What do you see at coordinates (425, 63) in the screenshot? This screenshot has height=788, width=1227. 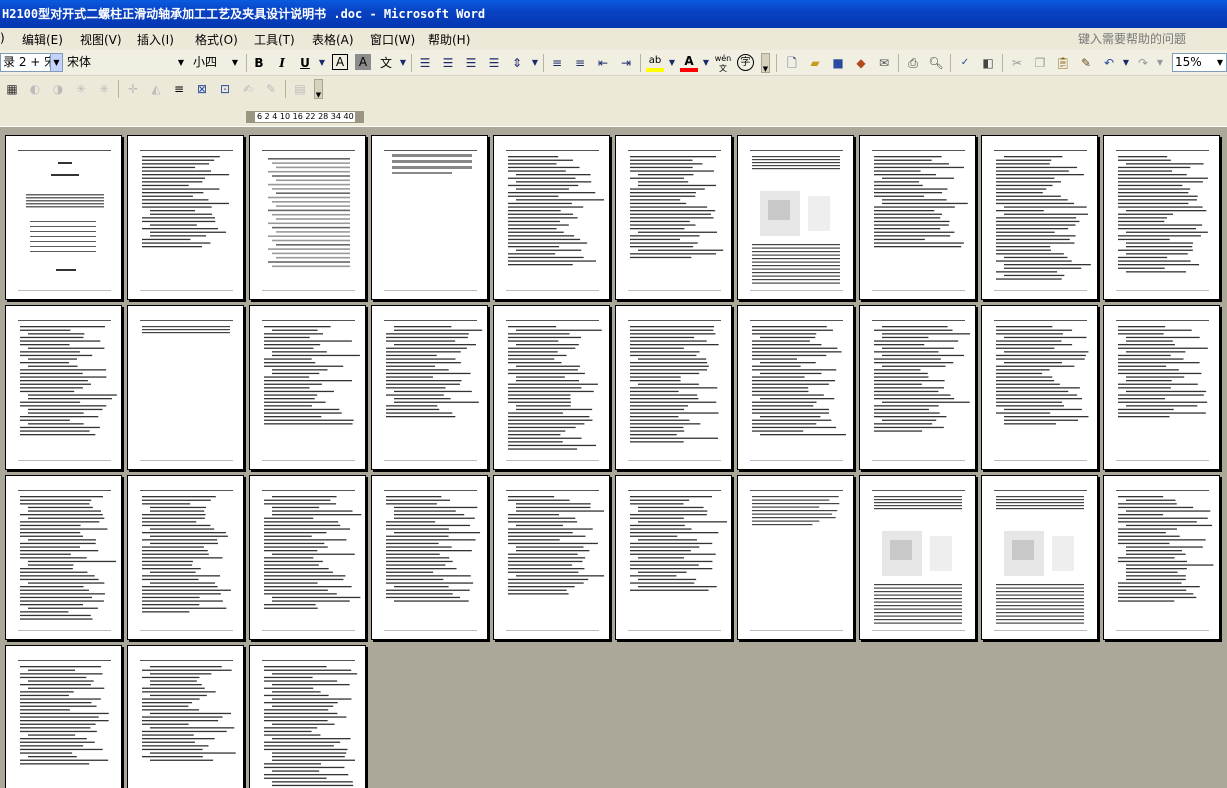 I see `align-left-icon: ☰` at bounding box center [425, 63].